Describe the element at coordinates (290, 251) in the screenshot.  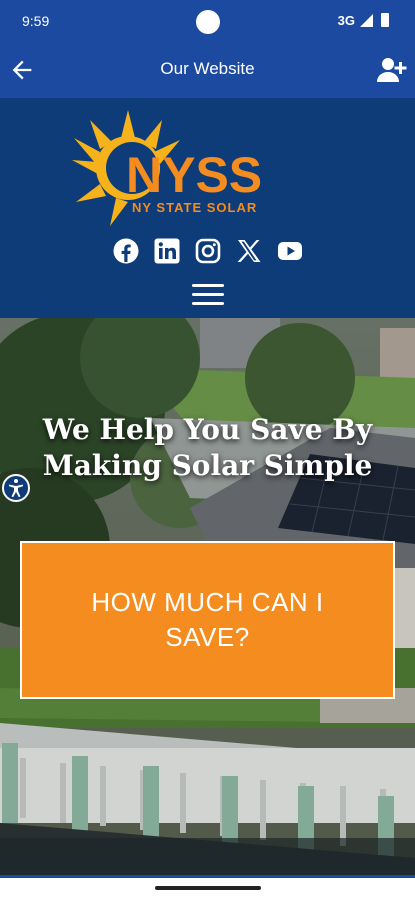
I see `youtube-icon` at that location.